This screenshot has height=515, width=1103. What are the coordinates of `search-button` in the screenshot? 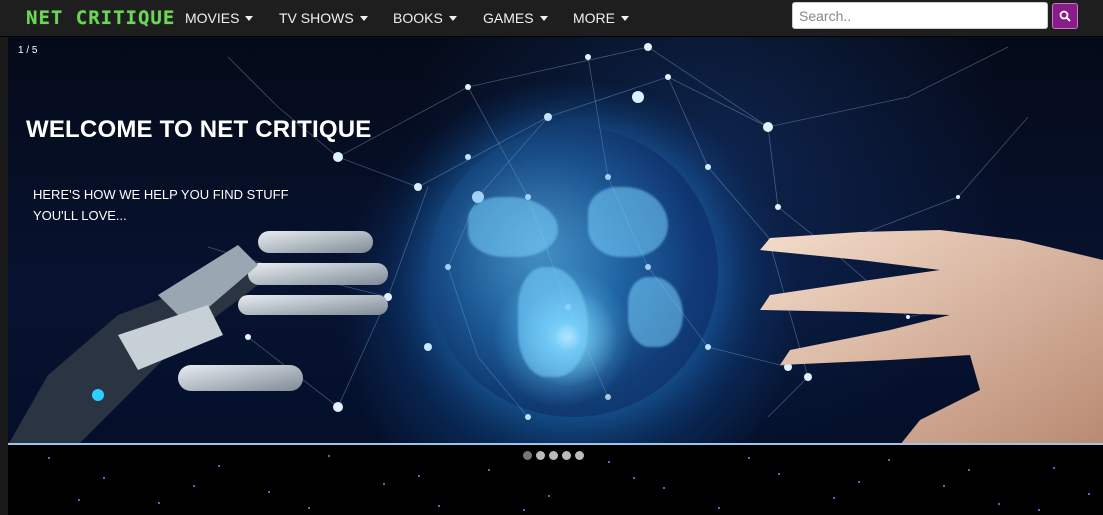 It's located at (1065, 16).